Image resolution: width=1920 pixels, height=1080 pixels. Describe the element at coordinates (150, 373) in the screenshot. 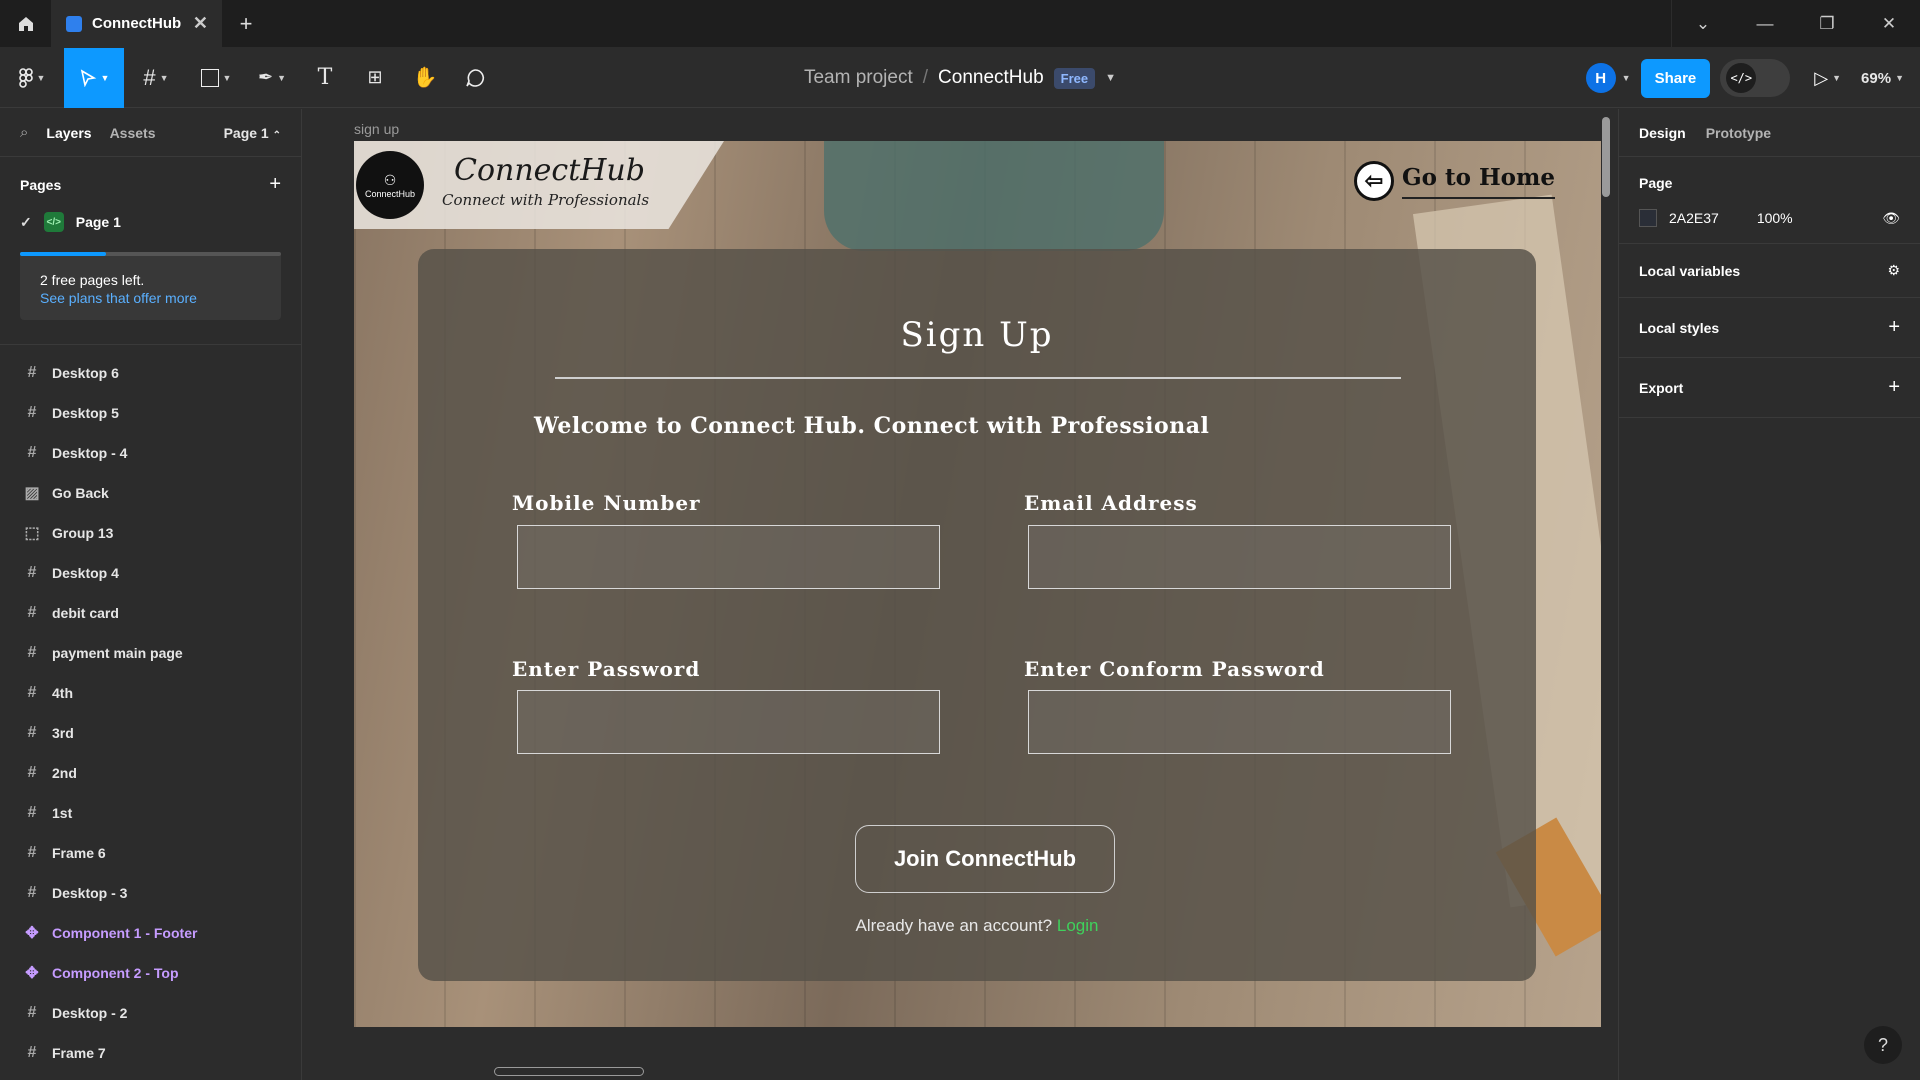

I see `layer-item: # Desktop 6` at that location.